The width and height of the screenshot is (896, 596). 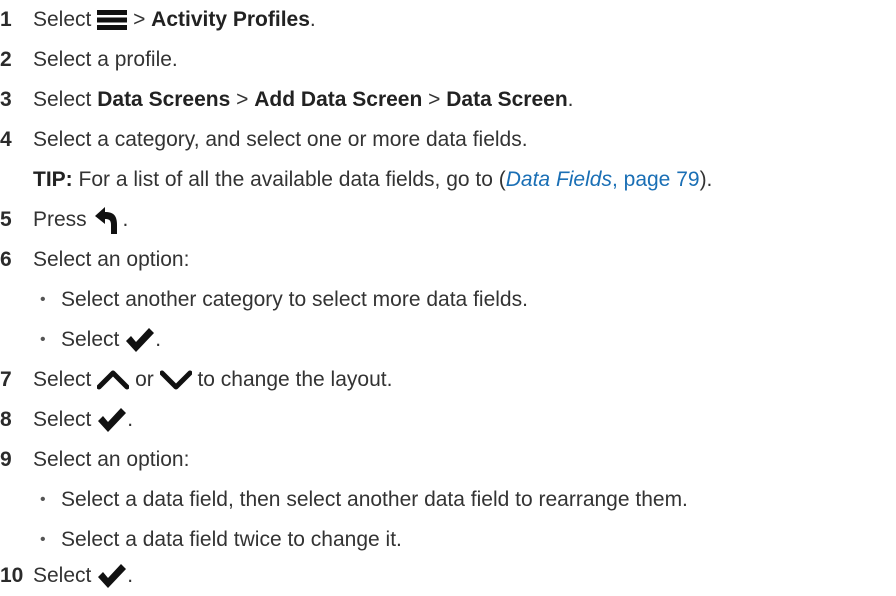 I want to click on step-number: 6, so click(x=6, y=259).